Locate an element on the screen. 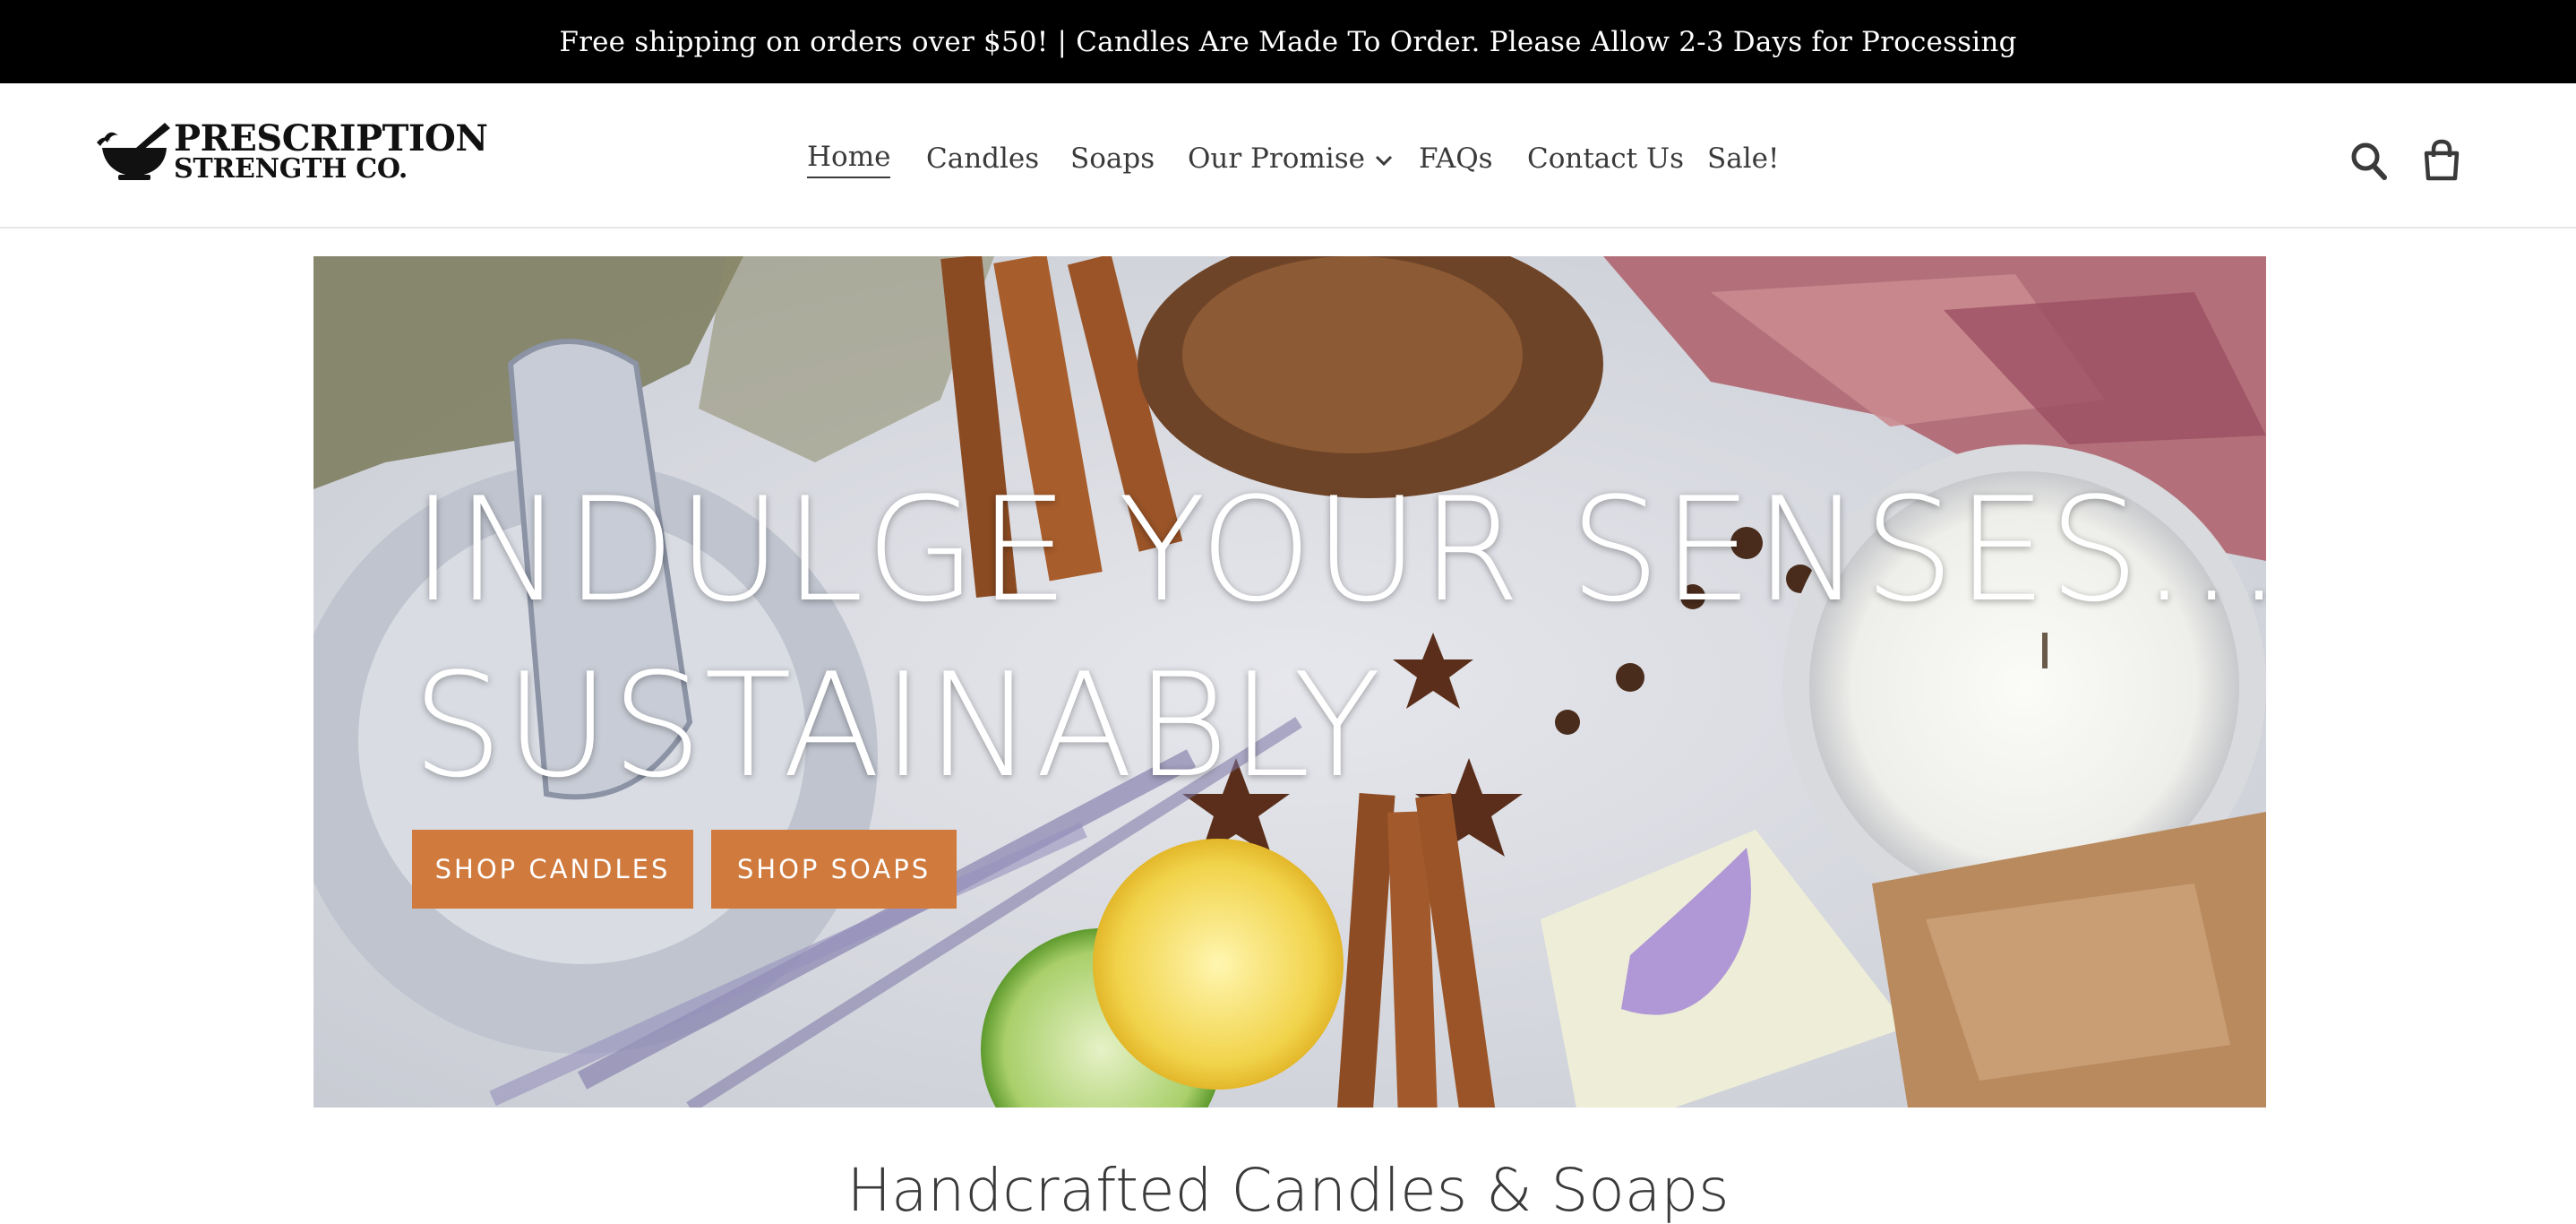  search-button is located at coordinates (2369, 160).